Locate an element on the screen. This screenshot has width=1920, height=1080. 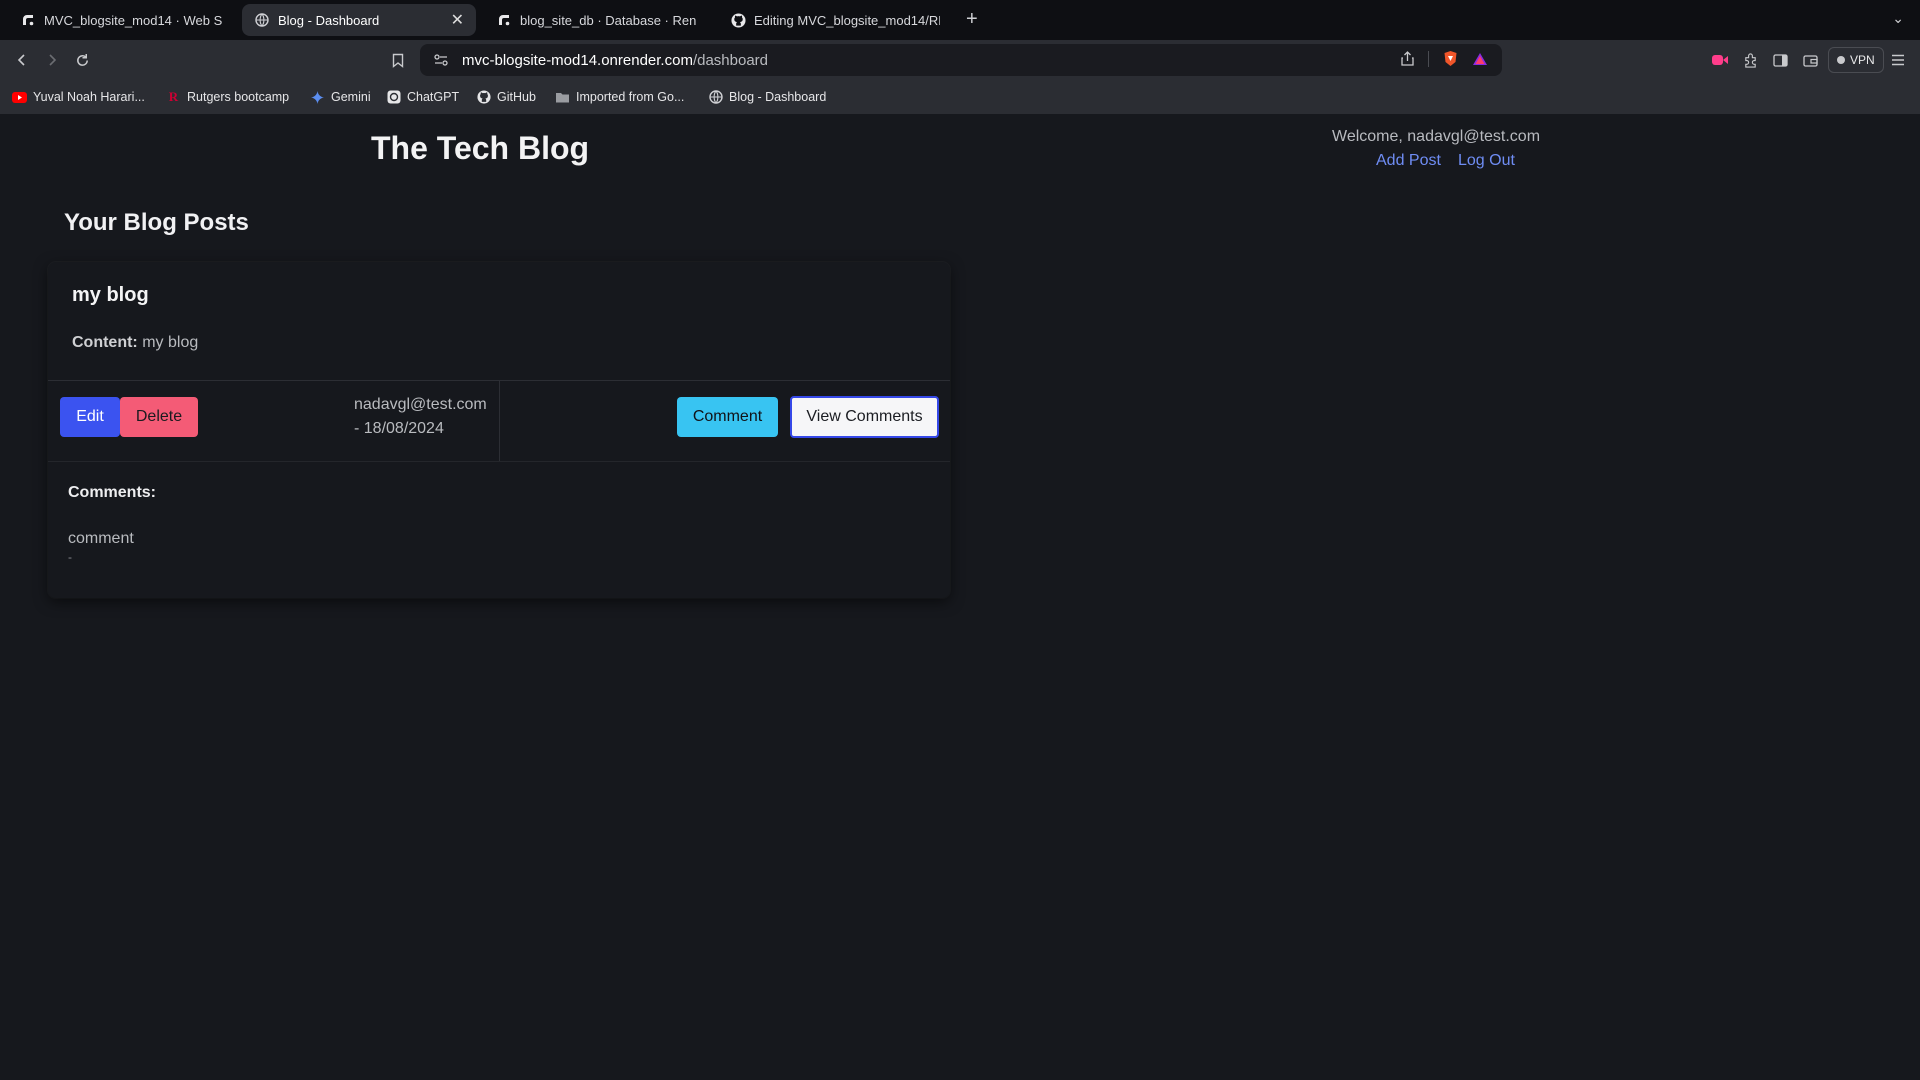
bookmark-label: ChatGPT is located at coordinates (433, 97).